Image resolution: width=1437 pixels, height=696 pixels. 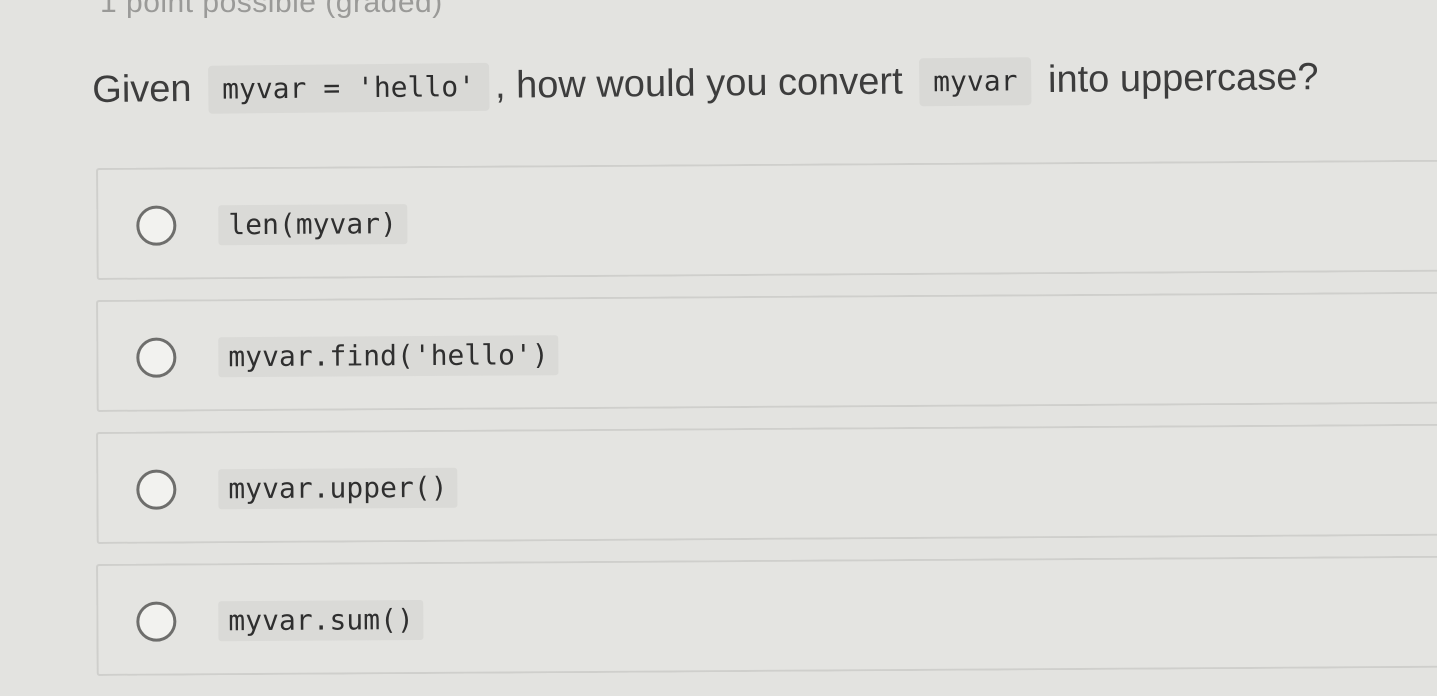 What do you see at coordinates (142, 89) in the screenshot?
I see `question-prefix: Given` at bounding box center [142, 89].